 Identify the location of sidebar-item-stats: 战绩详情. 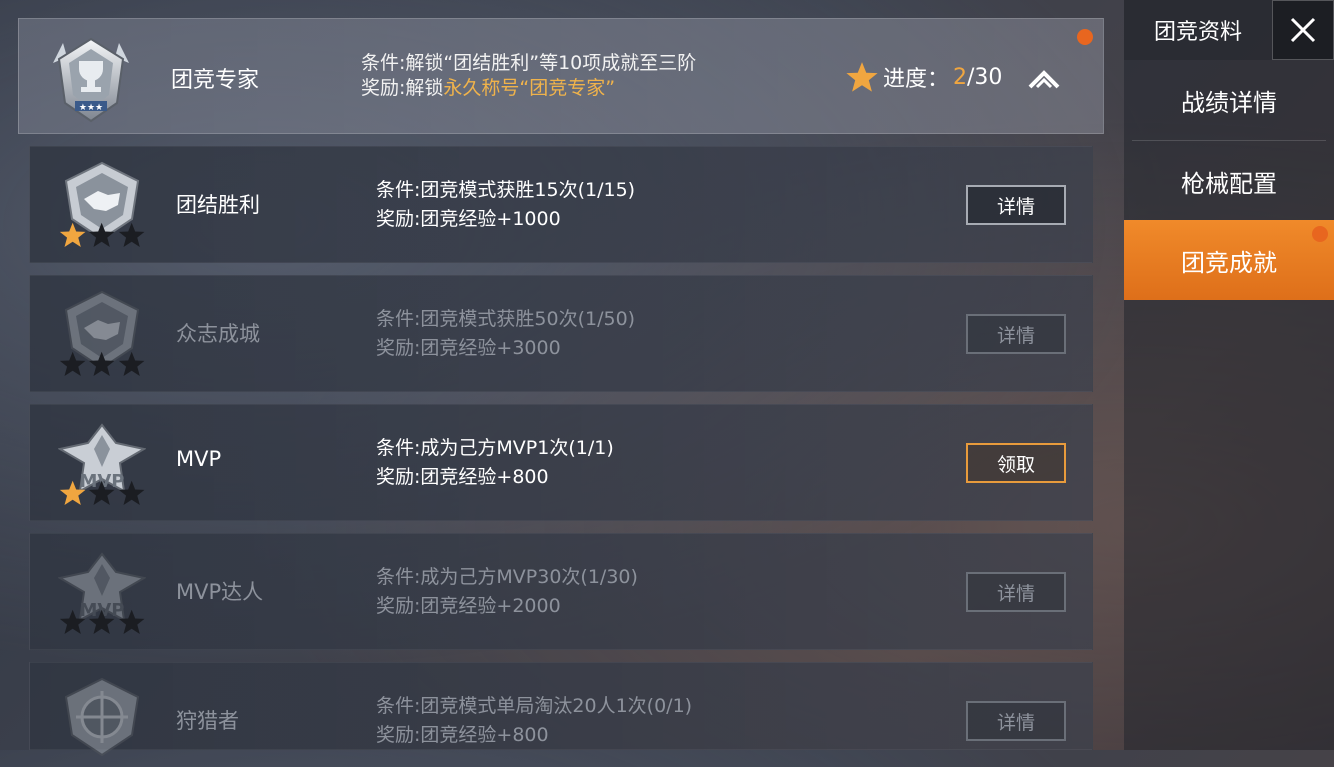
(1229, 100).